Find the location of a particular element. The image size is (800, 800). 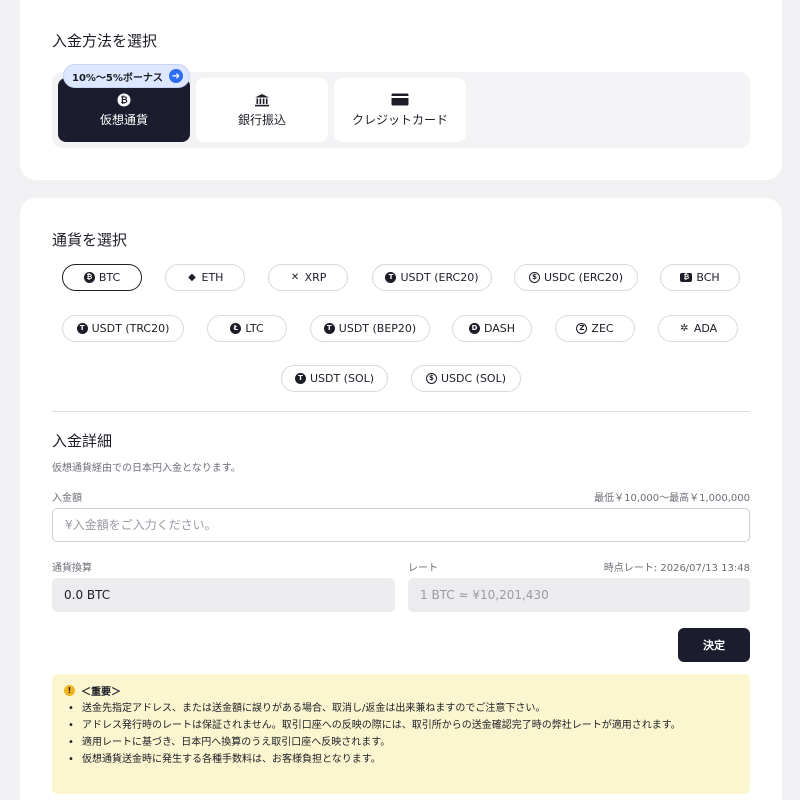

details-title: 入金詳細 is located at coordinates (82, 441).